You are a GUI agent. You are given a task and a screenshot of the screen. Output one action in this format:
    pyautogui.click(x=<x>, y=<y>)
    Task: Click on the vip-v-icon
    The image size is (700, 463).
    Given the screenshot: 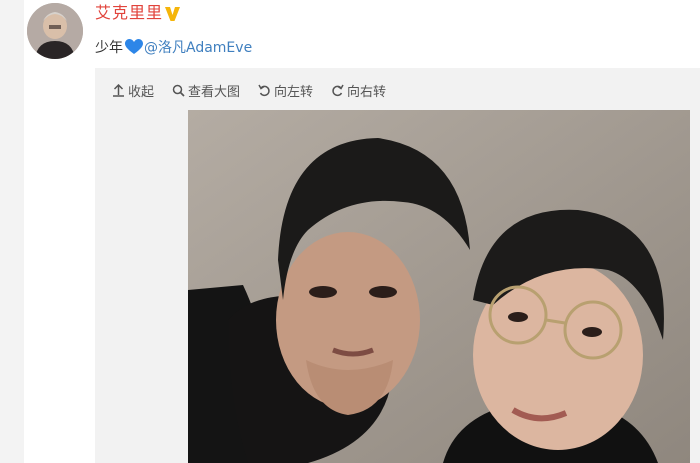 What is the action you would take?
    pyautogui.click(x=172, y=14)
    